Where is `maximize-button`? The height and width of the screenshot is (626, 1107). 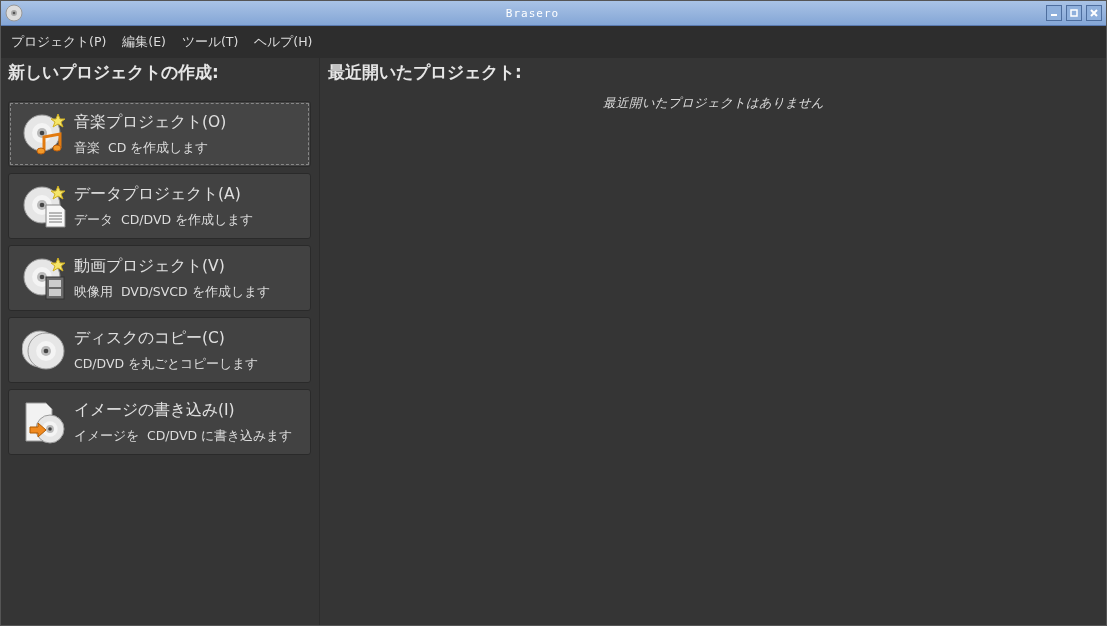
maximize-button is located at coordinates (1074, 13).